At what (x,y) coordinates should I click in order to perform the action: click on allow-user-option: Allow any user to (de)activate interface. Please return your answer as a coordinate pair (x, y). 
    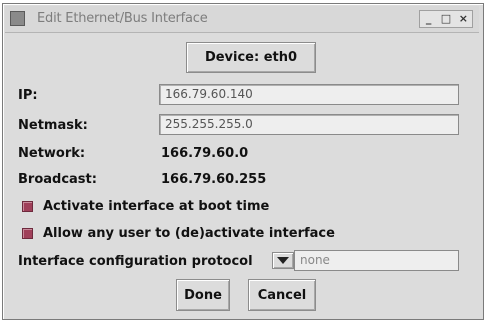
    Looking at the image, I should click on (178, 233).